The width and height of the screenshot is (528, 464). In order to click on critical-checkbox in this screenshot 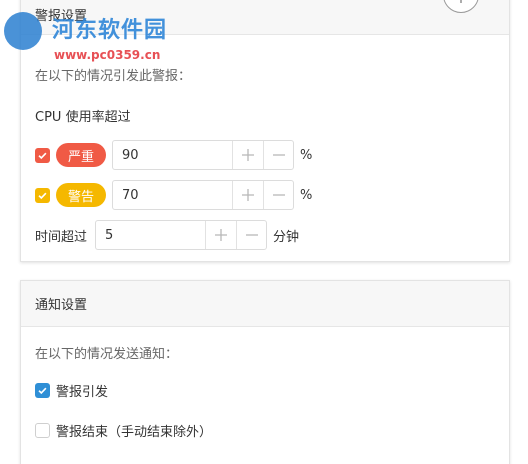, I will do `click(42, 155)`.